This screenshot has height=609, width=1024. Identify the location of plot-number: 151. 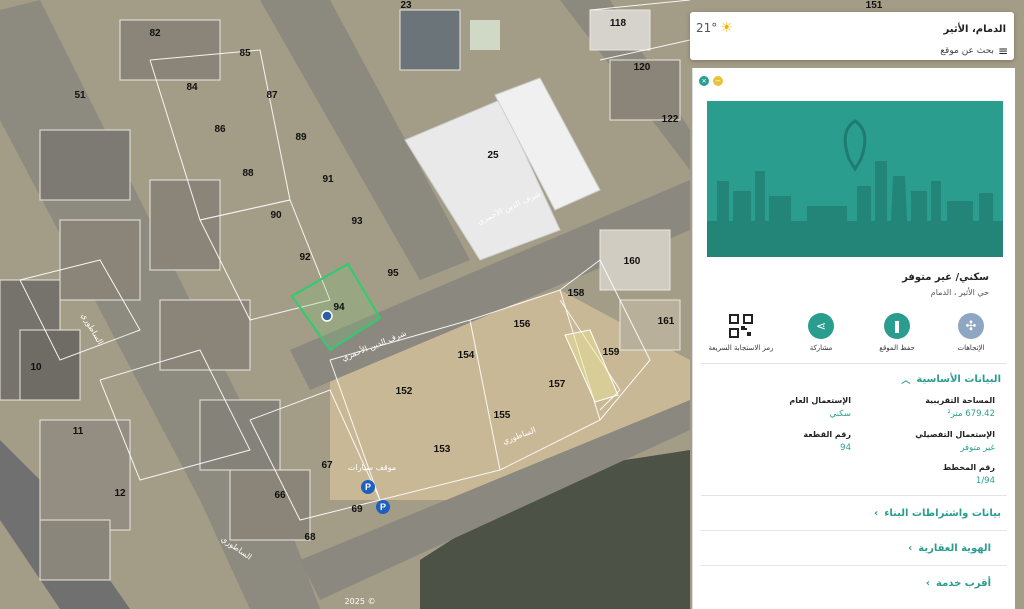
(874, 5).